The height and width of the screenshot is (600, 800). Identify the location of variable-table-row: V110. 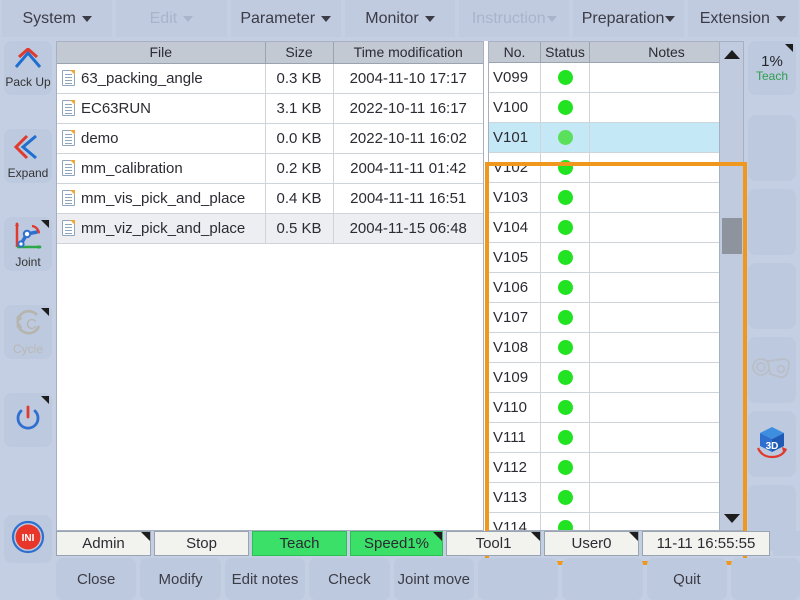
(616, 408).